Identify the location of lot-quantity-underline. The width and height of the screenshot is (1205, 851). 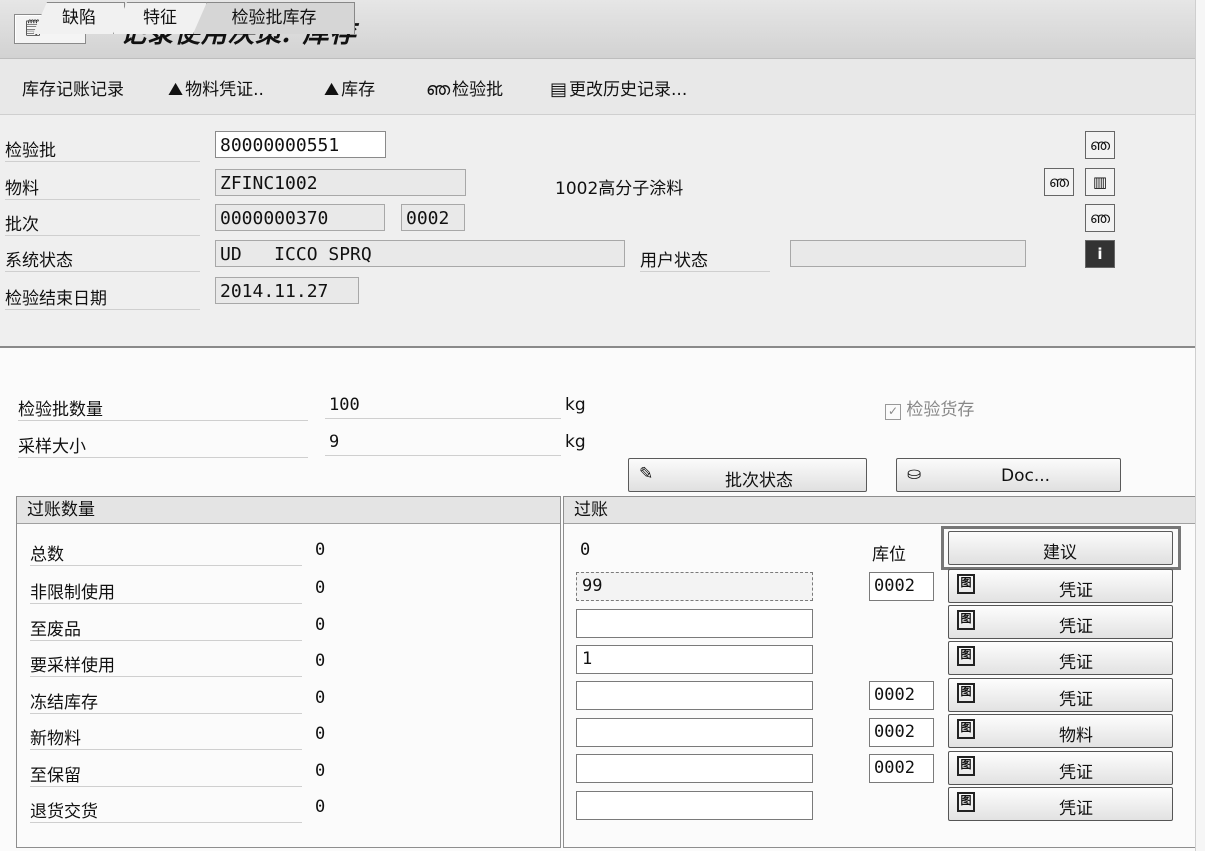
(443, 418).